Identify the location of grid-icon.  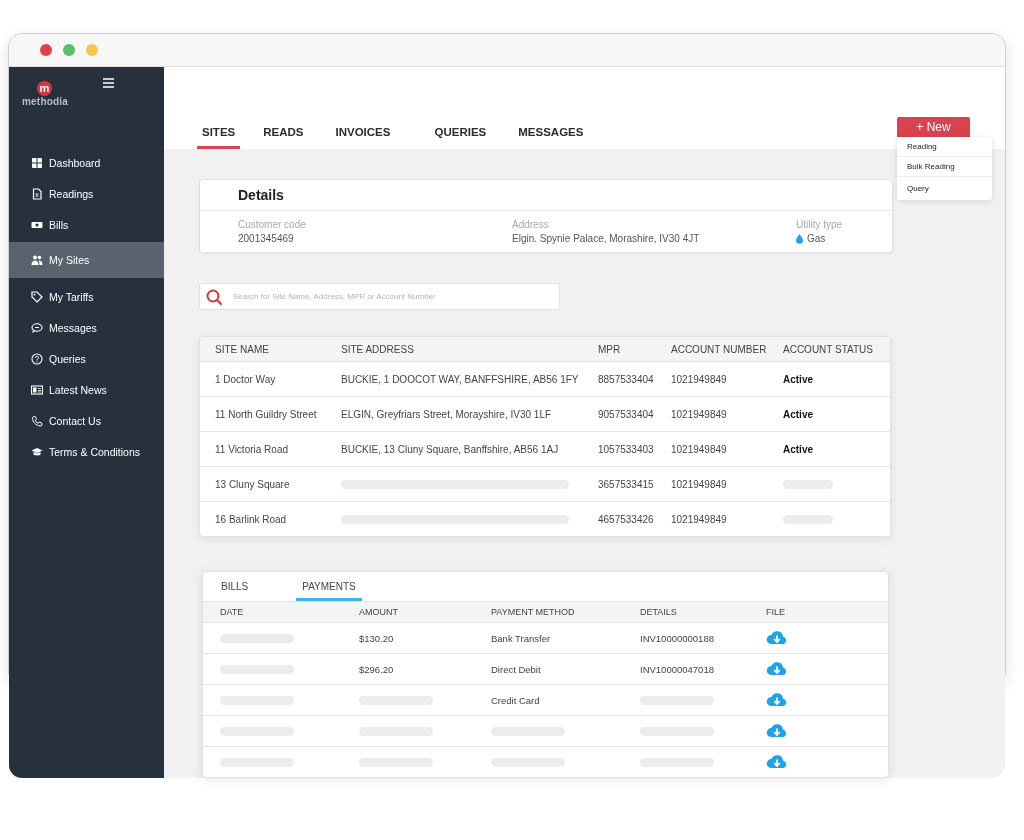
(37, 162).